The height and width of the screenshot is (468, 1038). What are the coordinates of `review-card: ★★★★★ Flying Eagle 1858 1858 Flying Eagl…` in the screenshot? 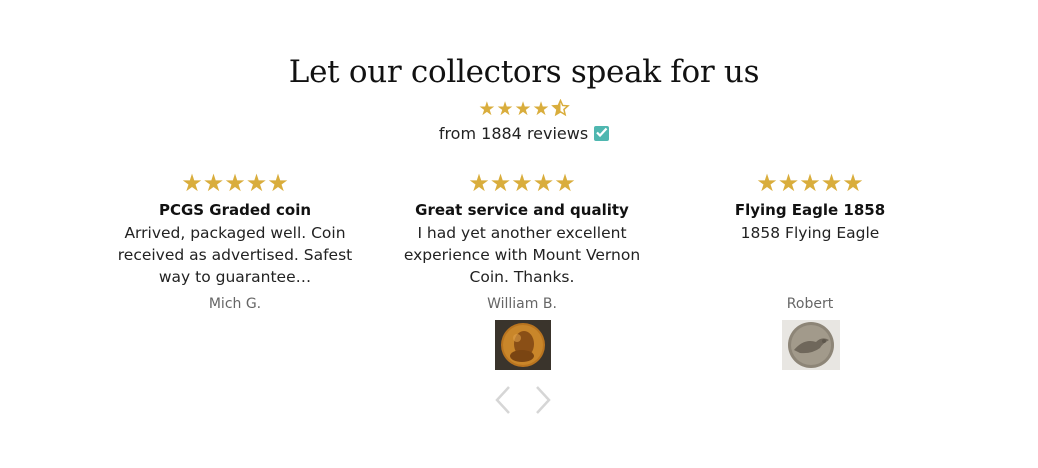 It's located at (810, 229).